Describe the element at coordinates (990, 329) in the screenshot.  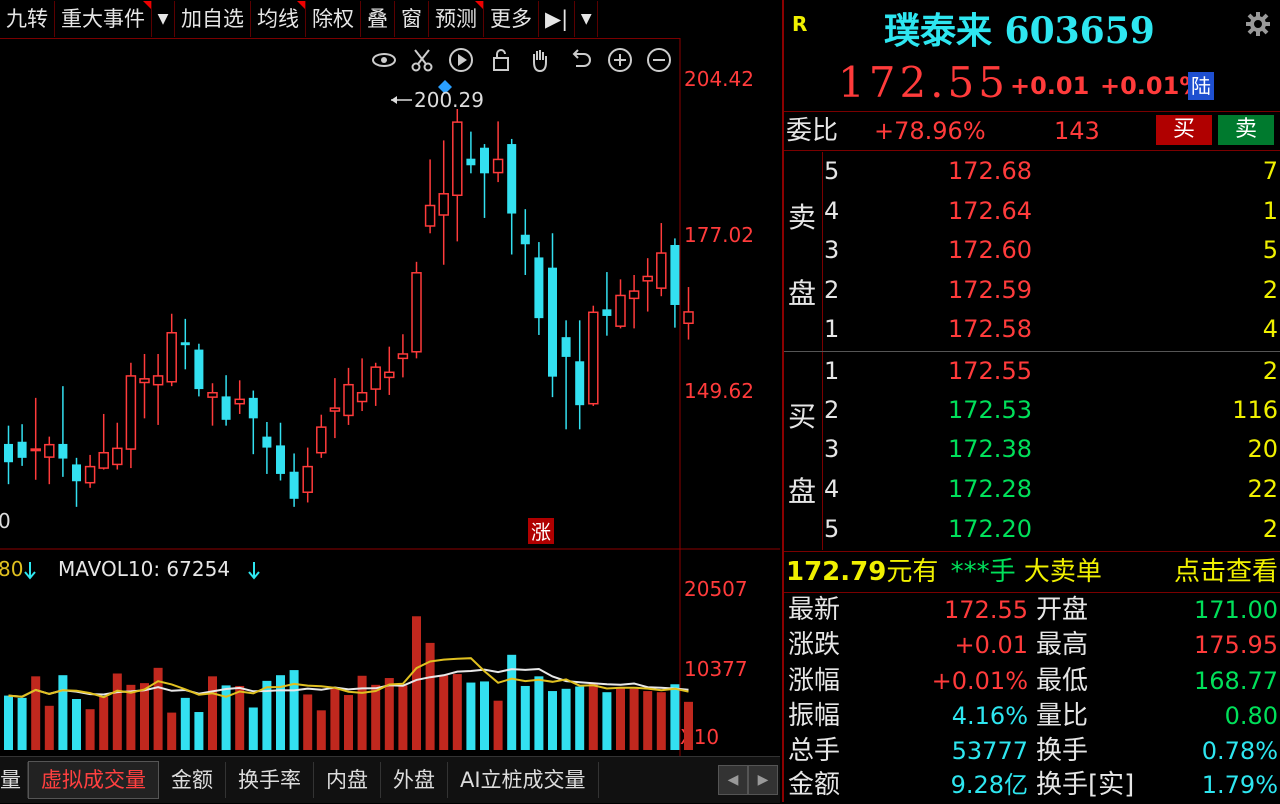
I see `sell-price: 172.58` at that location.